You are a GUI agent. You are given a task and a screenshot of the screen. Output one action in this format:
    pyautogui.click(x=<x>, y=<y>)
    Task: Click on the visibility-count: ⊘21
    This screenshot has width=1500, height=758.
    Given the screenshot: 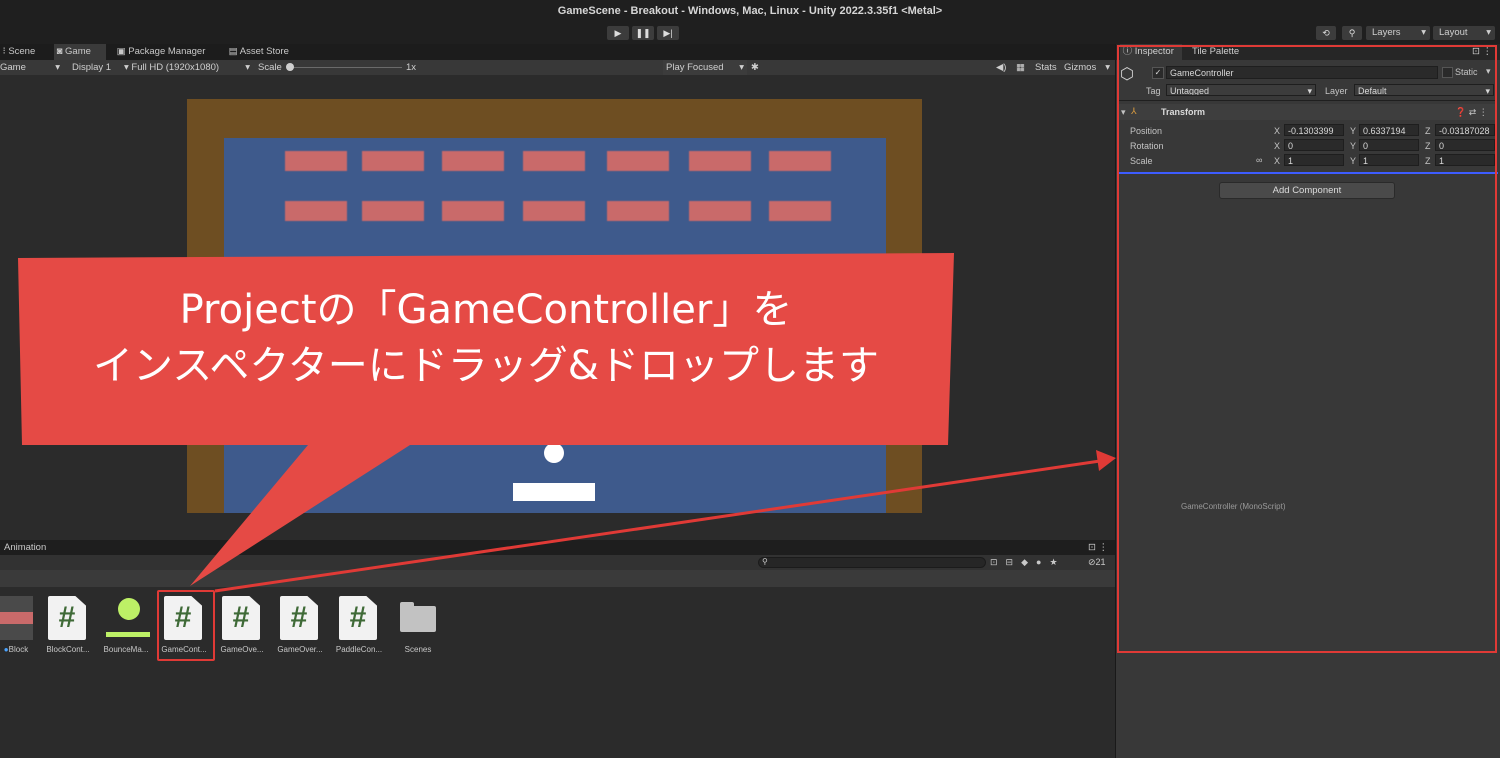 What is the action you would take?
    pyautogui.click(x=1097, y=562)
    